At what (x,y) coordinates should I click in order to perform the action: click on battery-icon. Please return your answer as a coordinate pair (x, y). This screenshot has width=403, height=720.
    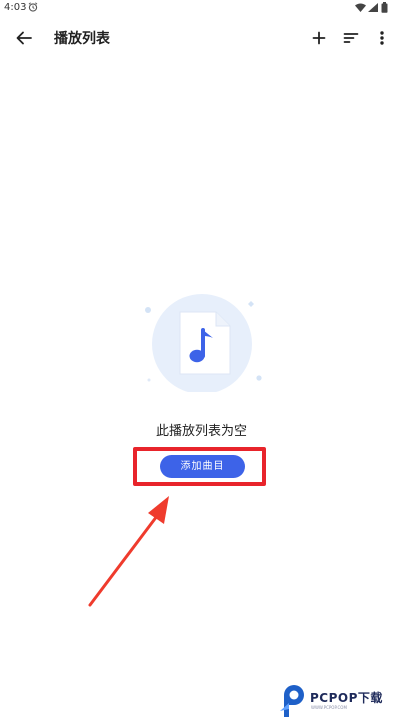
    Looking at the image, I should click on (384, 9).